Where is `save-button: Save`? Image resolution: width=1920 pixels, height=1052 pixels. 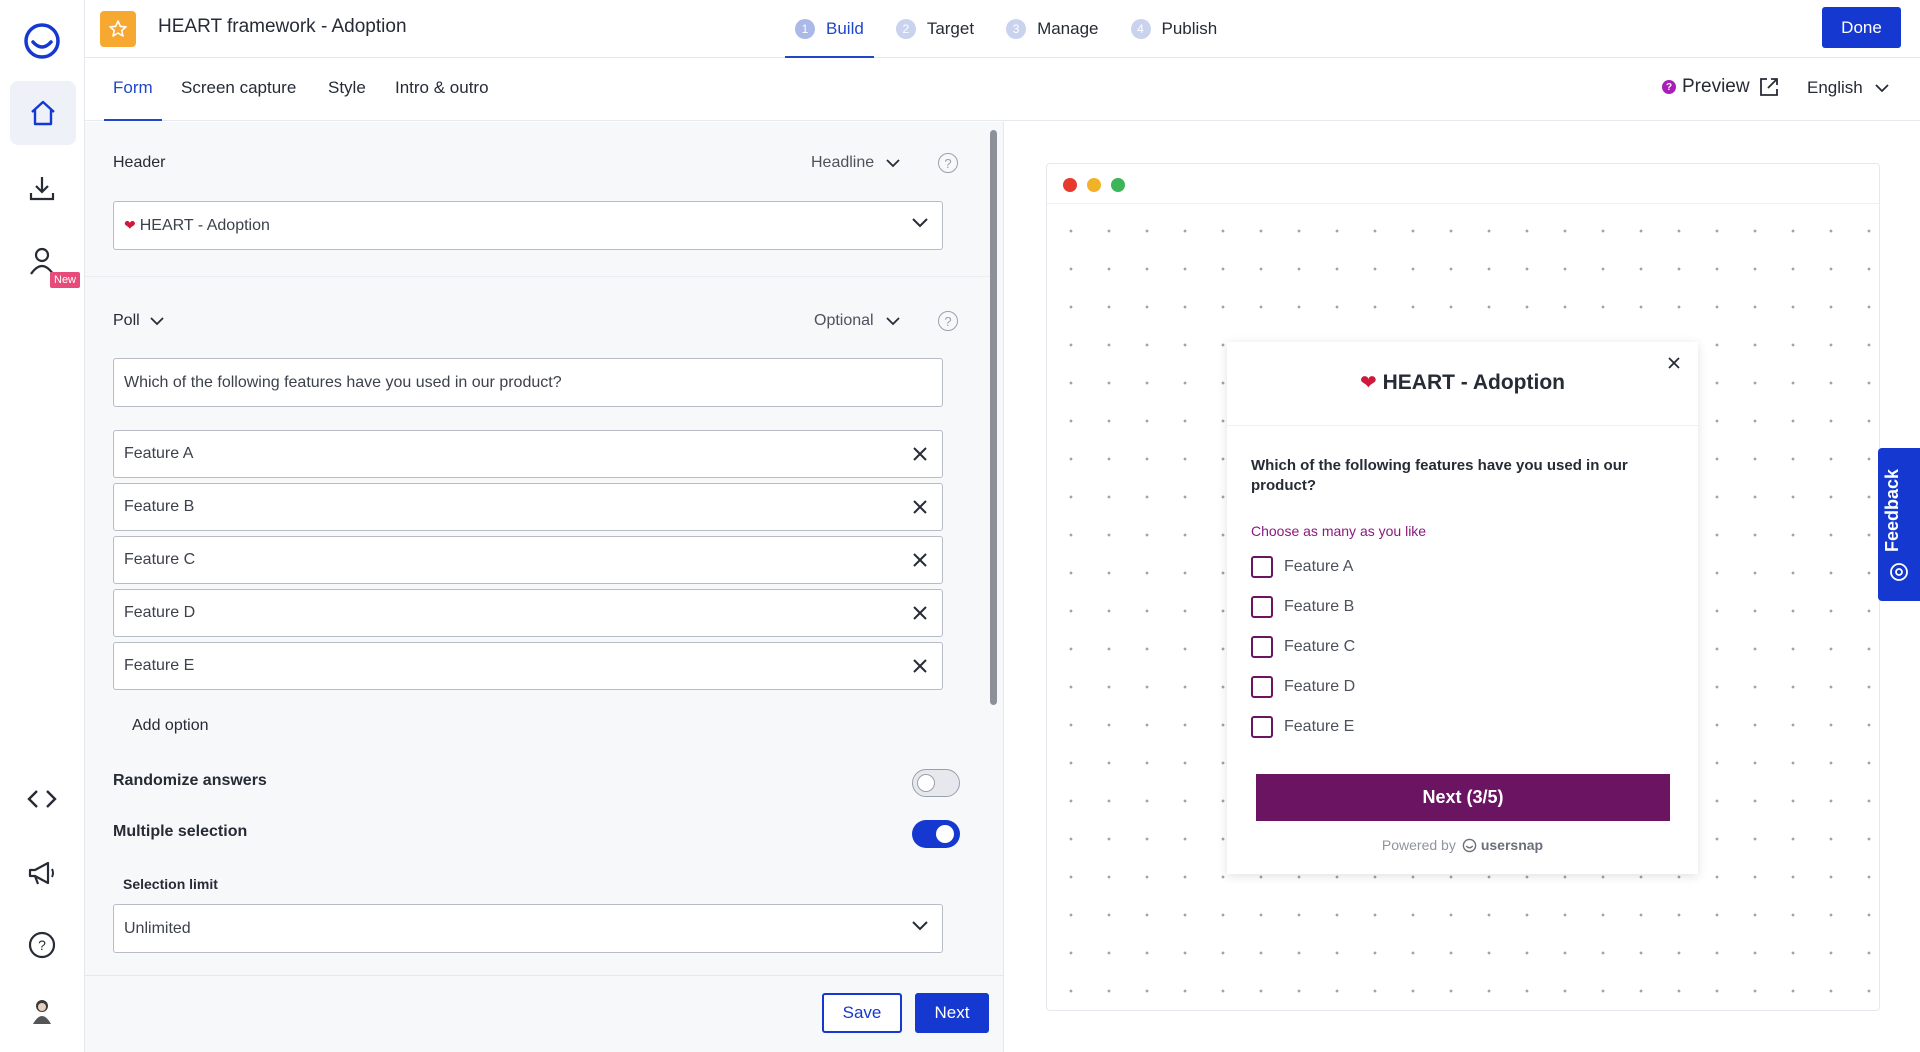
save-button: Save is located at coordinates (862, 1013).